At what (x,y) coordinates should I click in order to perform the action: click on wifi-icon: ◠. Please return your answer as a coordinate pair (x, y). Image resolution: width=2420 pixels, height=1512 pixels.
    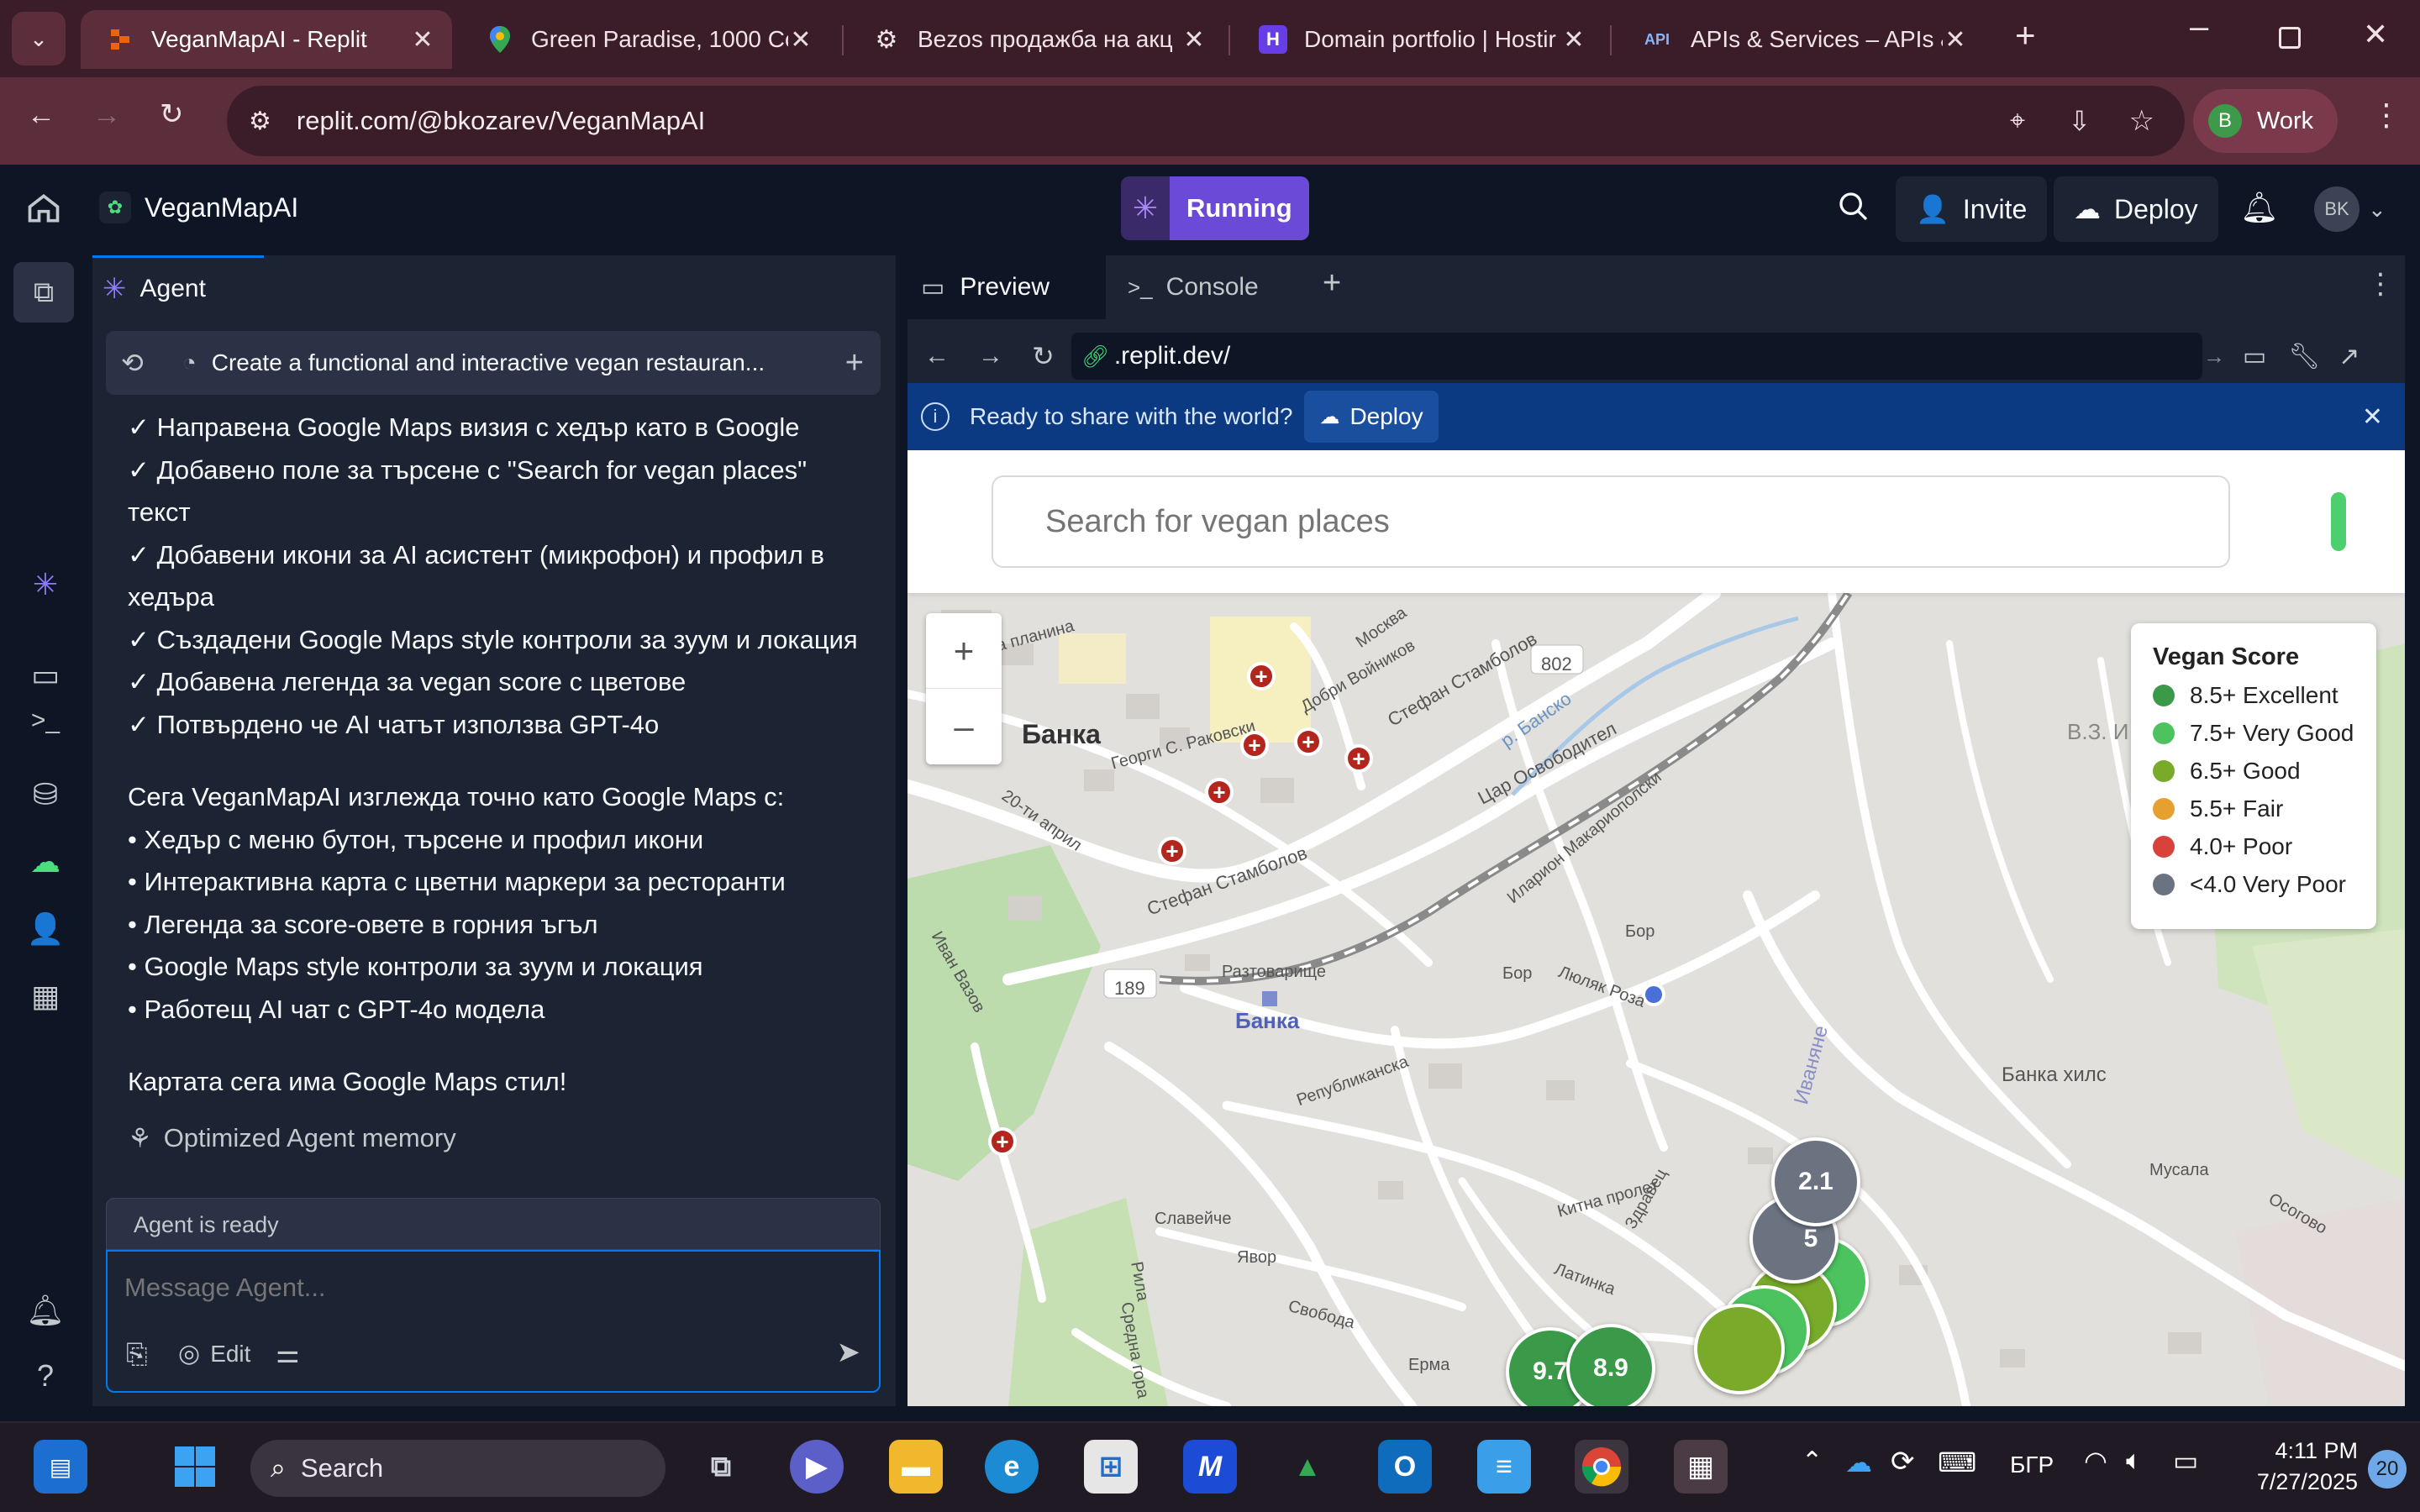
    Looking at the image, I should click on (2095, 1461).